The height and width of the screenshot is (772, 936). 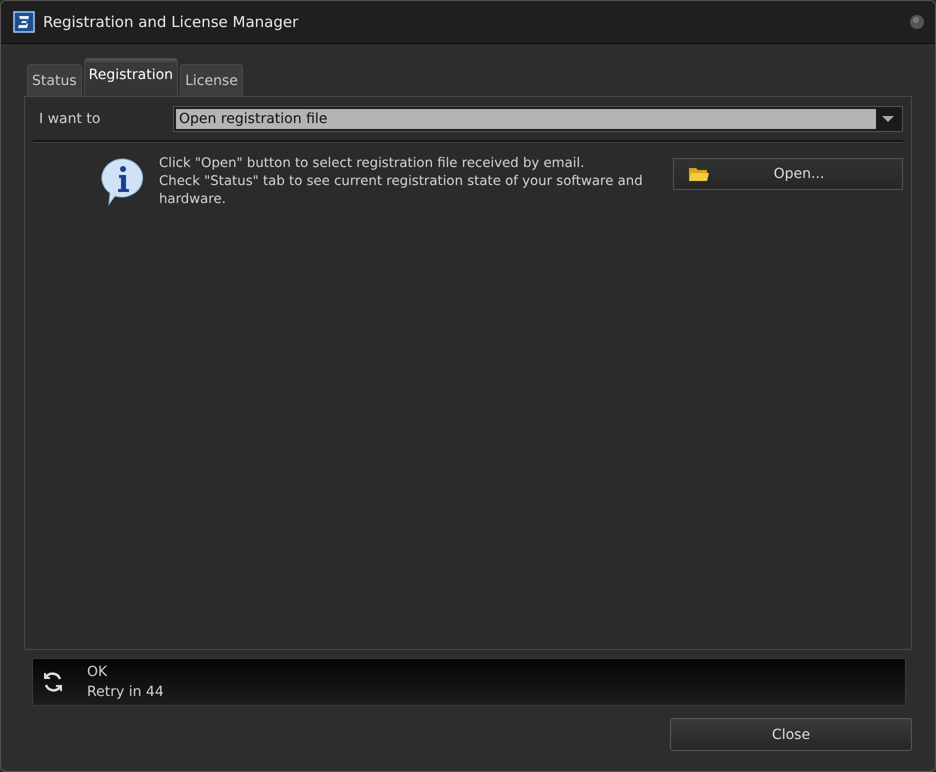 I want to click on refresh-icon, so click(x=53, y=682).